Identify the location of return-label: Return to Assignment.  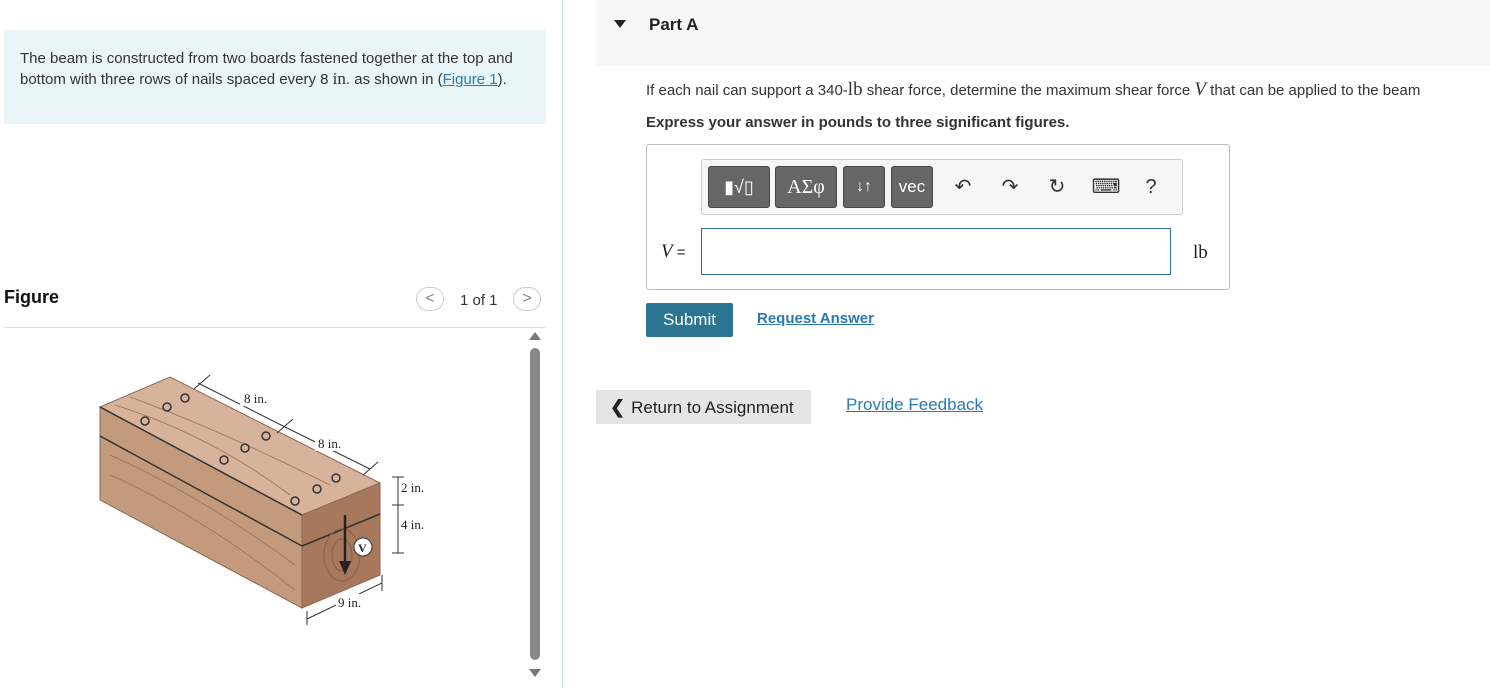
(712, 407).